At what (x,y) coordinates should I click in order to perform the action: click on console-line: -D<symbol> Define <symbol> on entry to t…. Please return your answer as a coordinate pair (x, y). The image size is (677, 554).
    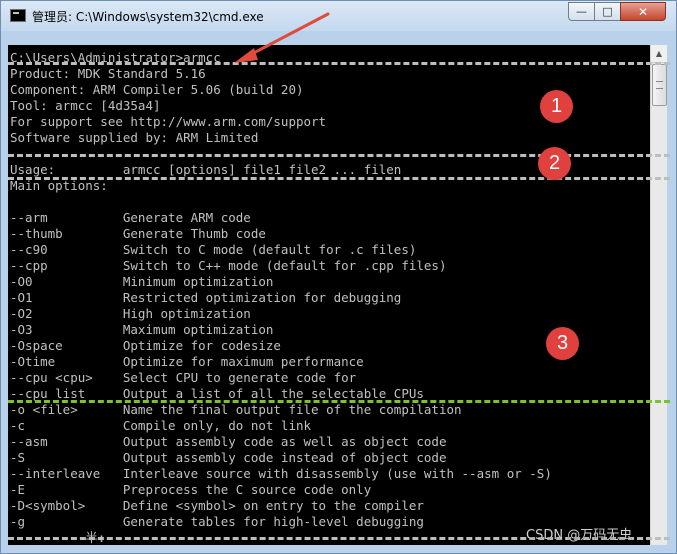
    Looking at the image, I should click on (217, 505).